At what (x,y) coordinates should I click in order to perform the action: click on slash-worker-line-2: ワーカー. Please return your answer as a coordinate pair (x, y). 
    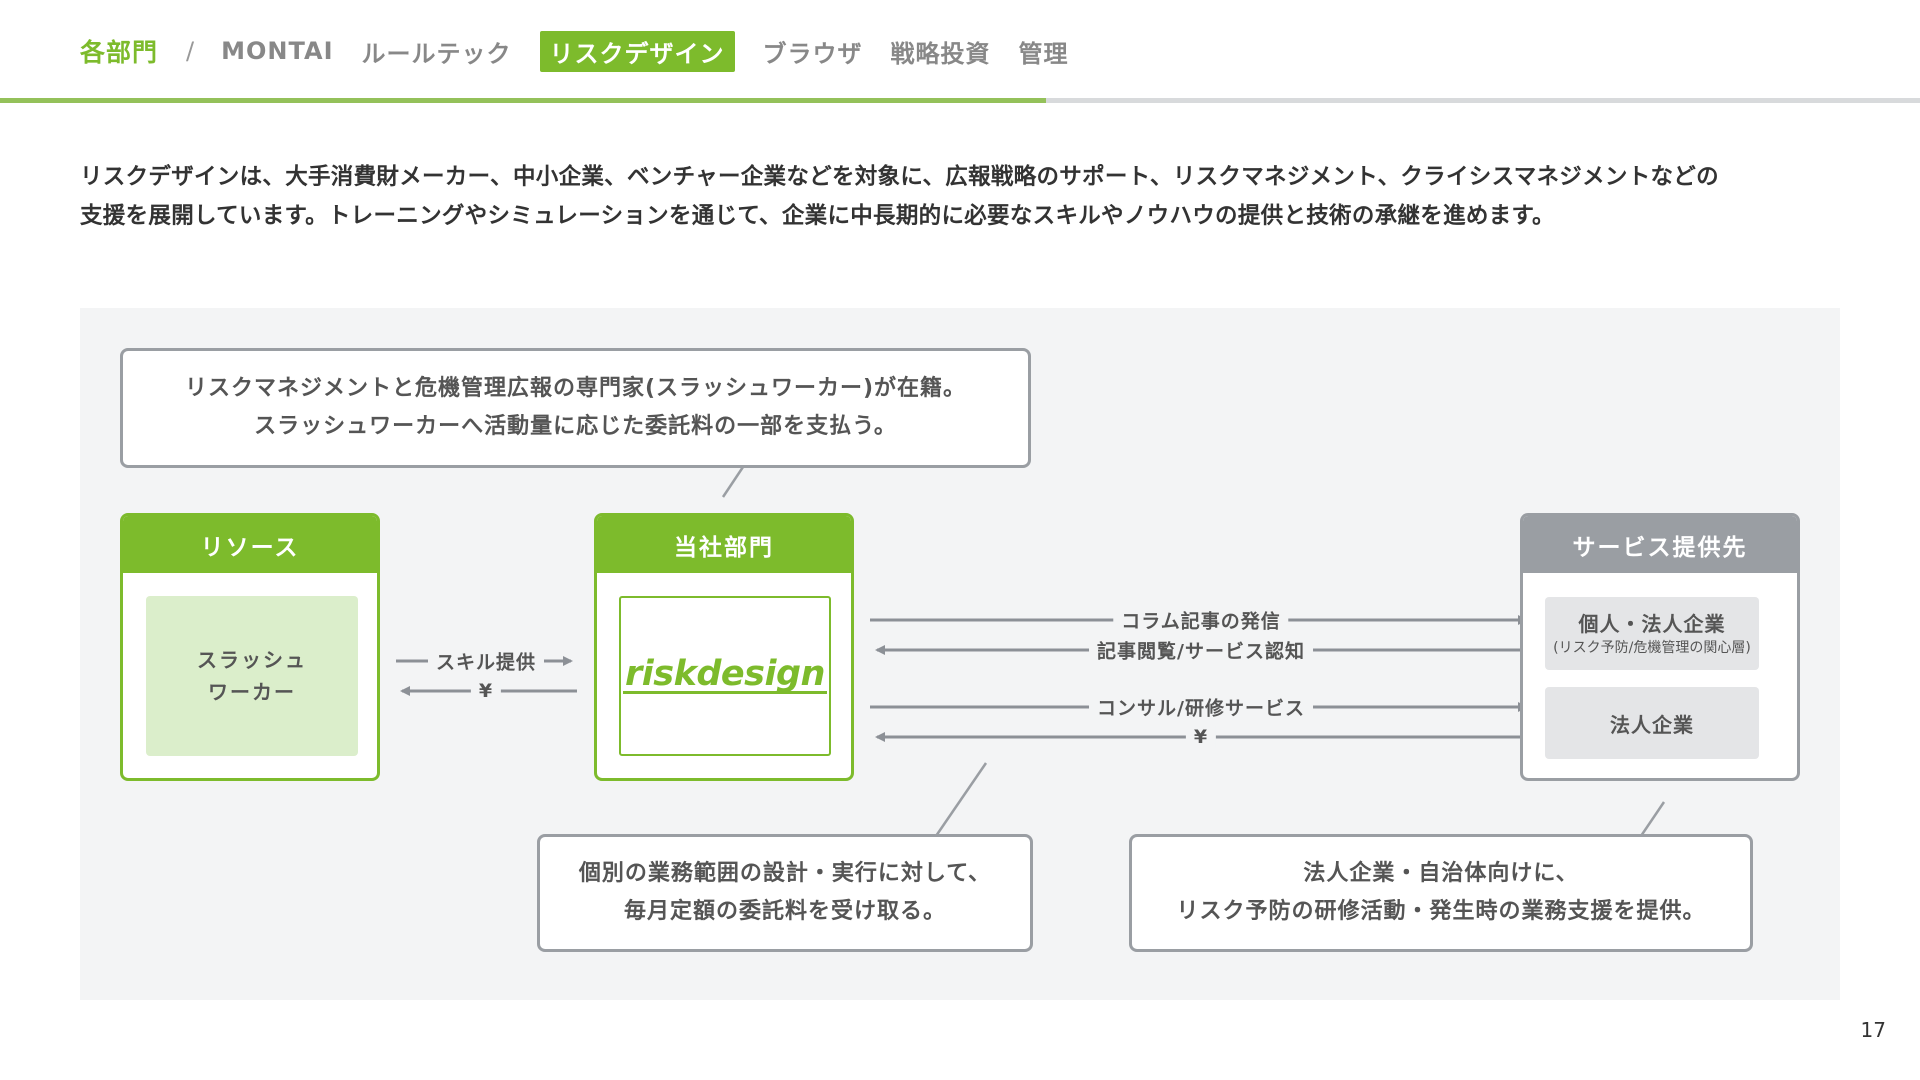
    Looking at the image, I should click on (252, 692).